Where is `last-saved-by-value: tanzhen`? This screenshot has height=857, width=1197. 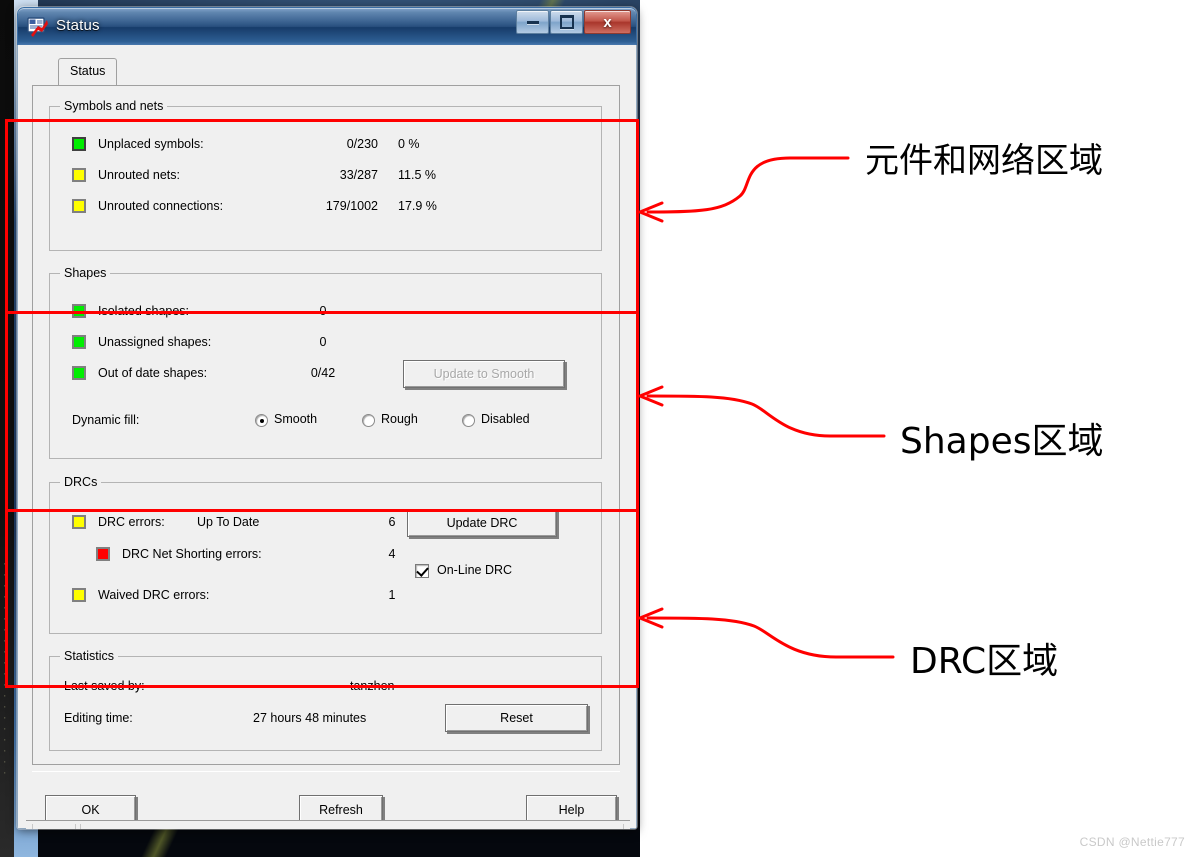
last-saved-by-value: tanzhen is located at coordinates (372, 686).